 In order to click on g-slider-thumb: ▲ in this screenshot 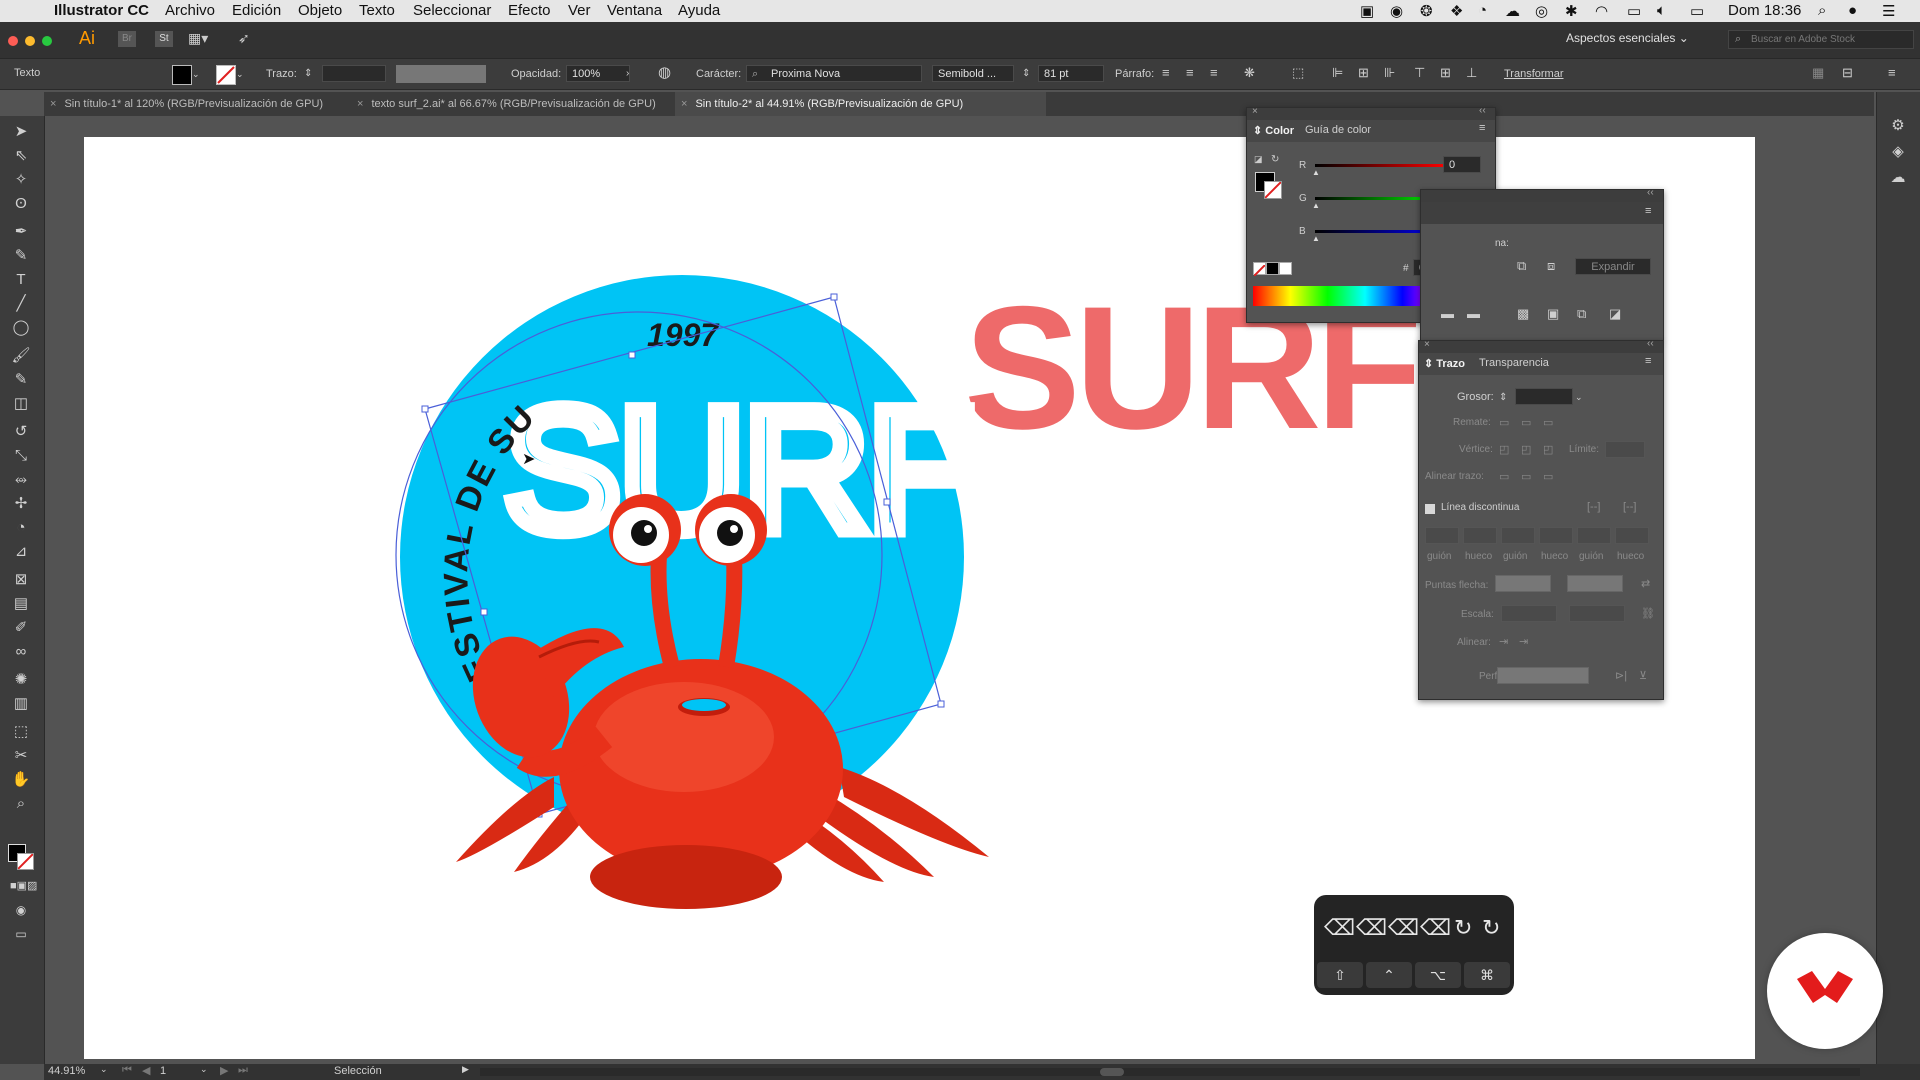, I will do `click(1316, 205)`.